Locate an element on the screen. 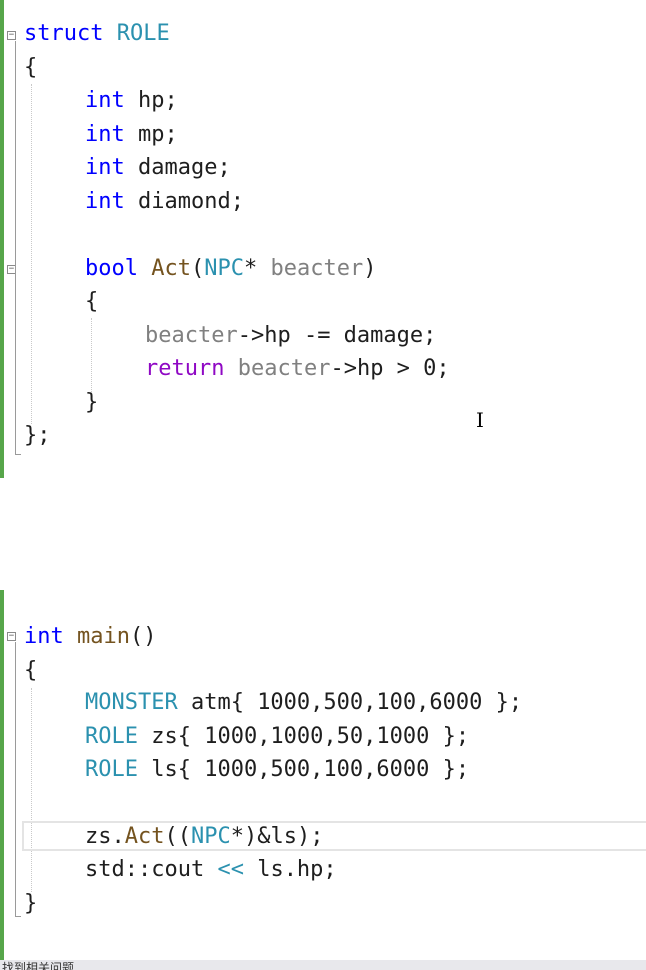 This screenshot has height=970, width=646. line-monster-atm: MONSTER atm{ 1000,500,100,6000 }; is located at coordinates (303, 703).